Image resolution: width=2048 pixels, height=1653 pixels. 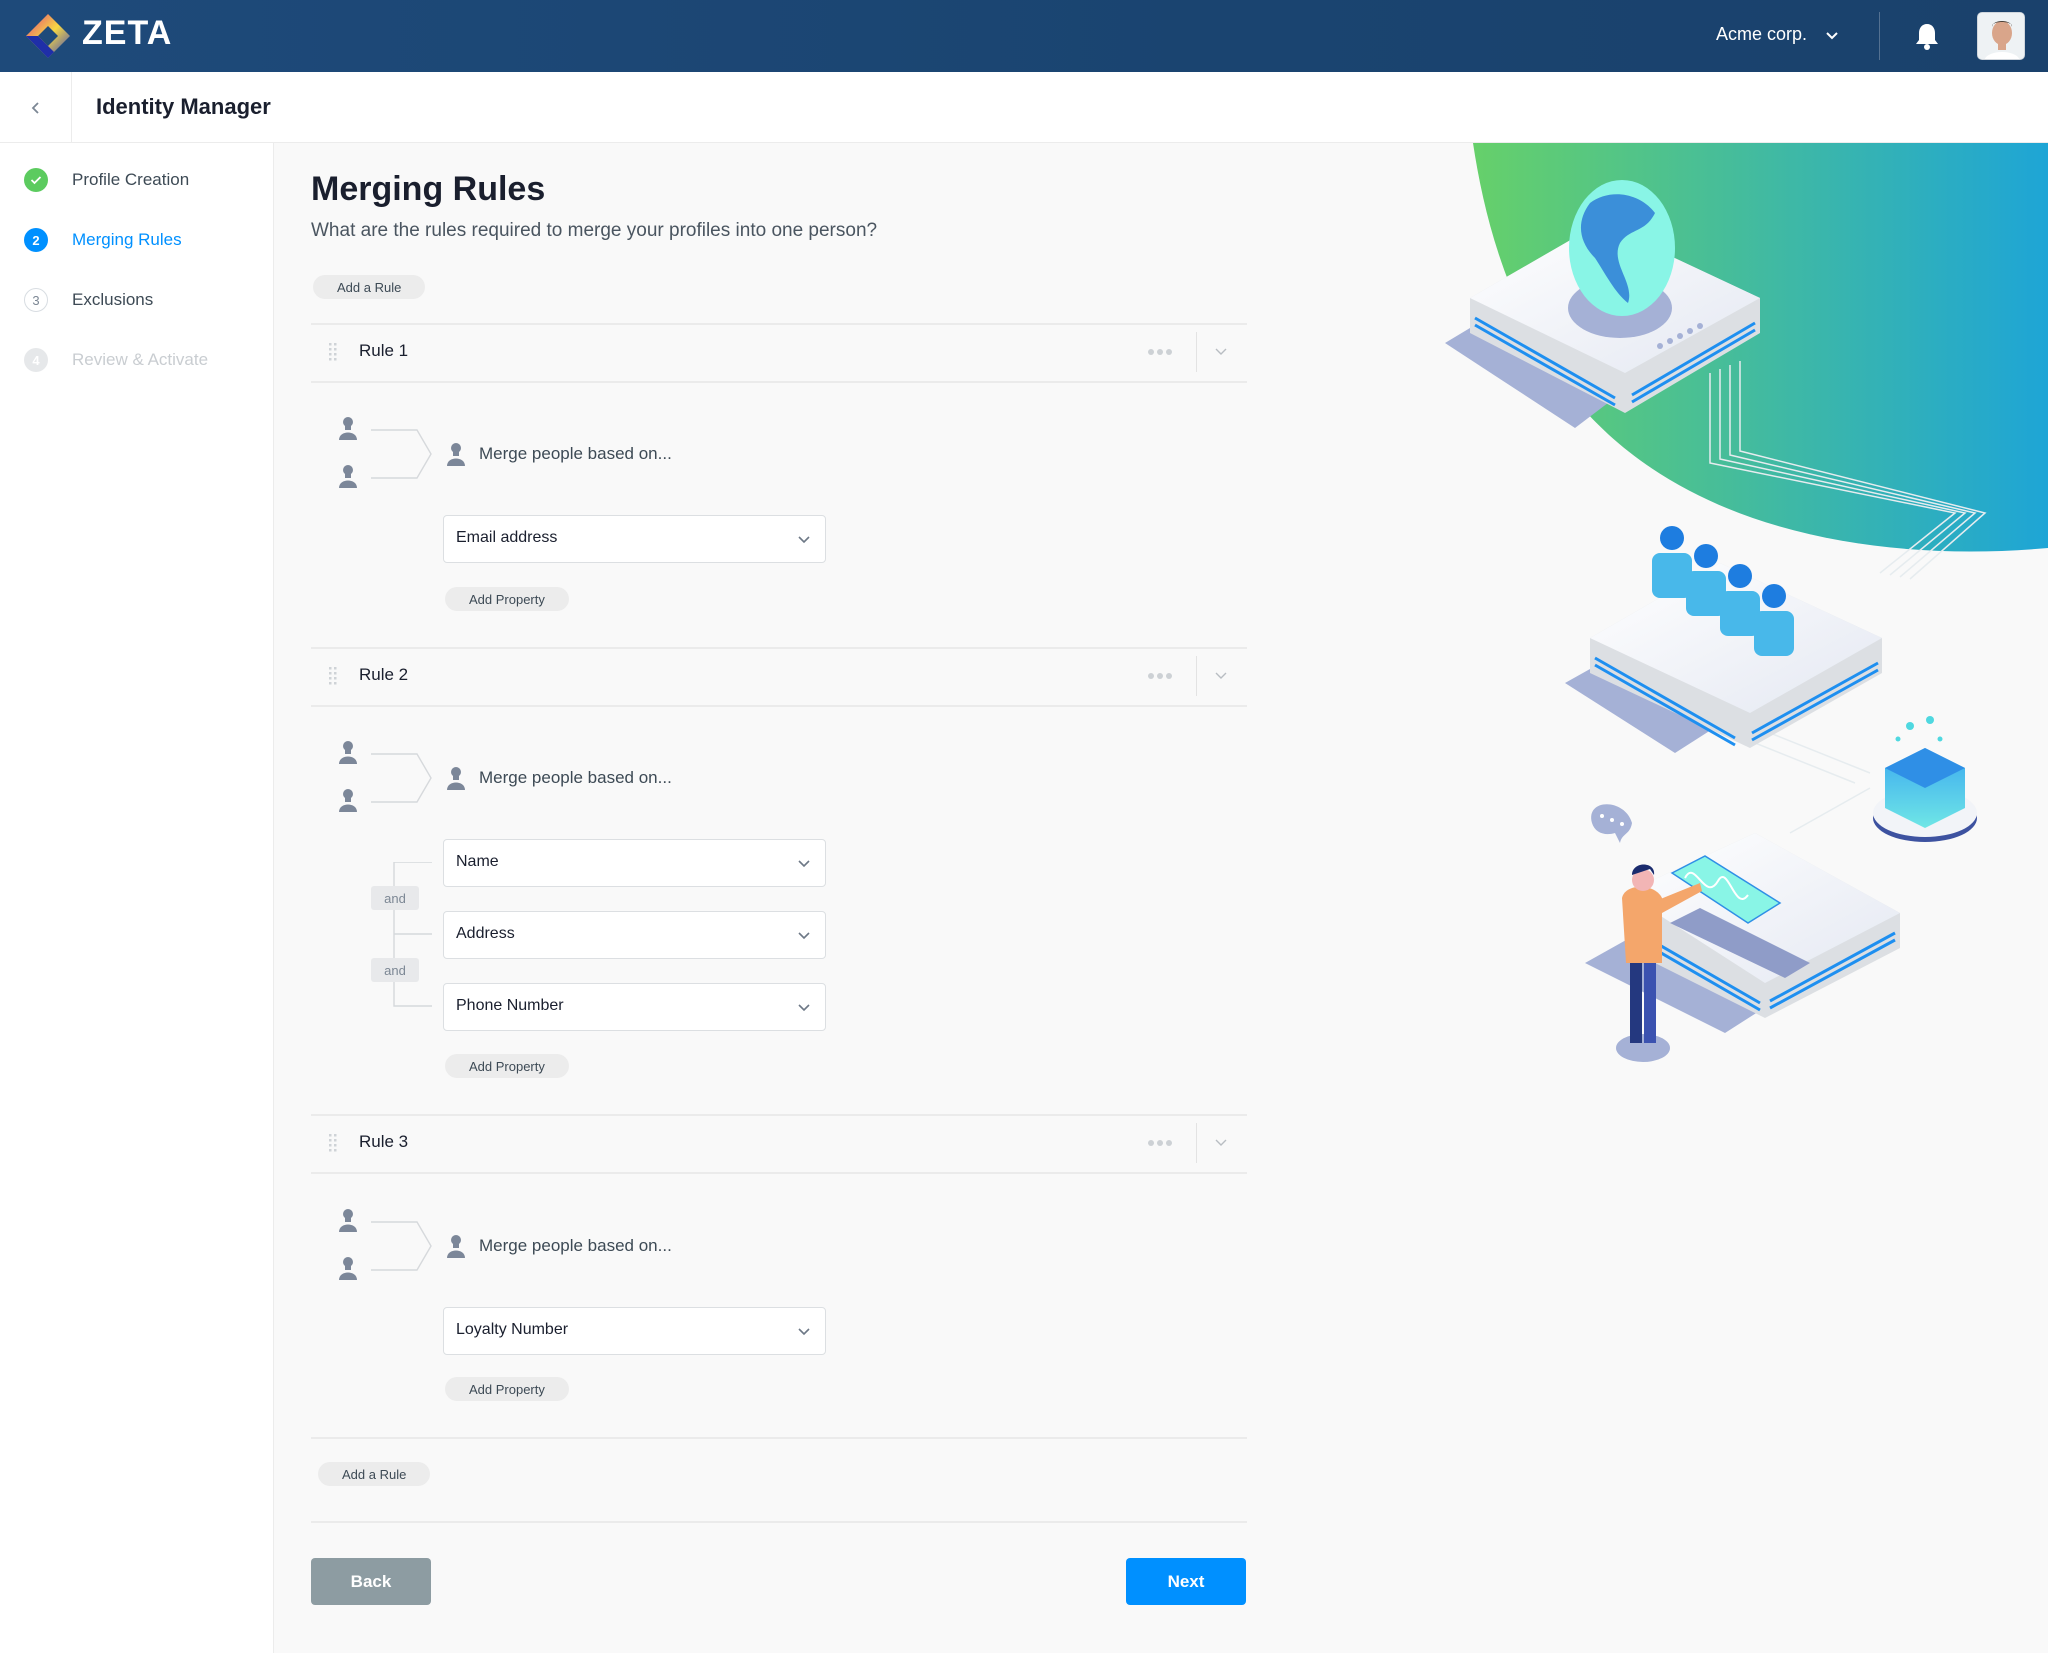 I want to click on rule-header: Rule 1, so click(x=779, y=352).